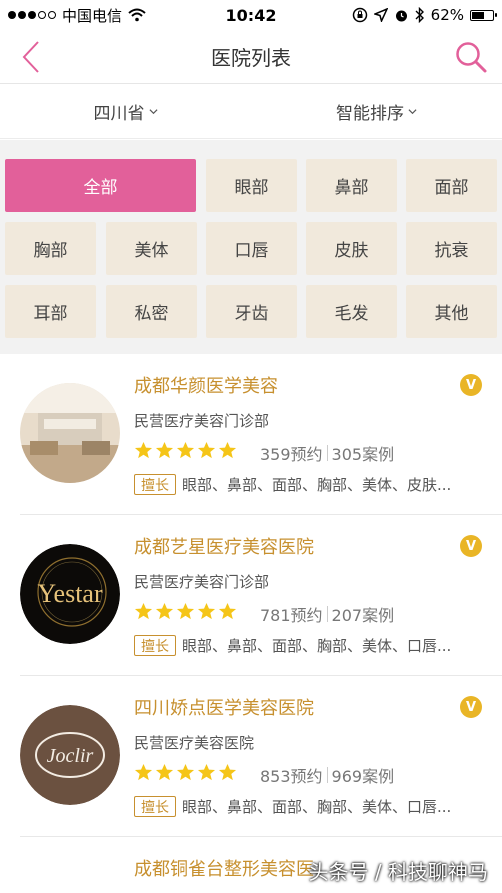 This screenshot has width=502, height=893. Describe the element at coordinates (398, 872) in the screenshot. I see `watermark: 头条号 / 科技聊神马` at that location.